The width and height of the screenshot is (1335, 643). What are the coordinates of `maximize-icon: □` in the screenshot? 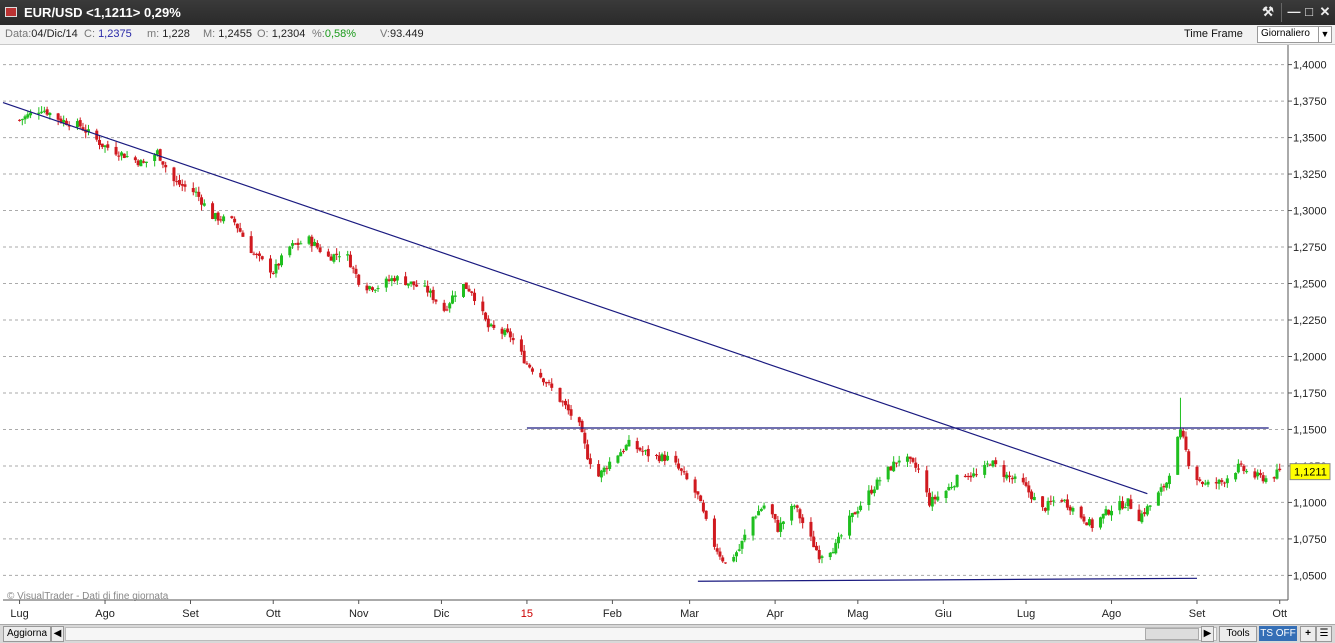 It's located at (1309, 12).